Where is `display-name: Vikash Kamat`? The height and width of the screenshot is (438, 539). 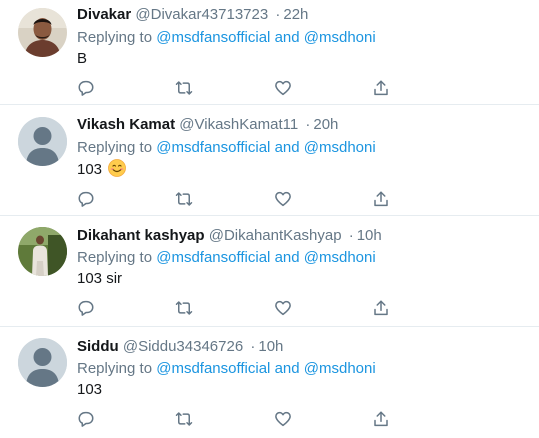
display-name: Vikash Kamat is located at coordinates (126, 124).